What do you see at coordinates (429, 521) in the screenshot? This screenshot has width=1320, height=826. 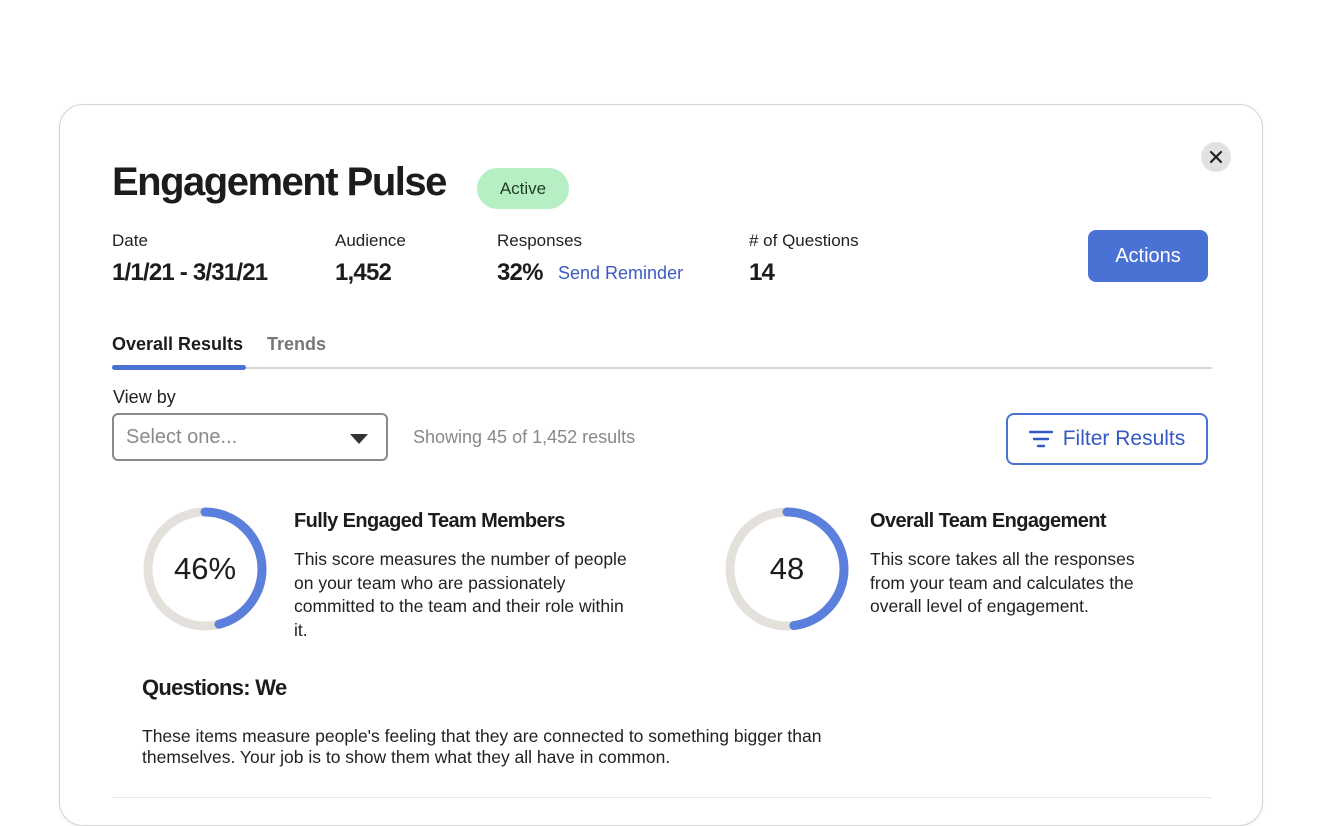 I see `metric-title: Fully Engaged Team Members` at bounding box center [429, 521].